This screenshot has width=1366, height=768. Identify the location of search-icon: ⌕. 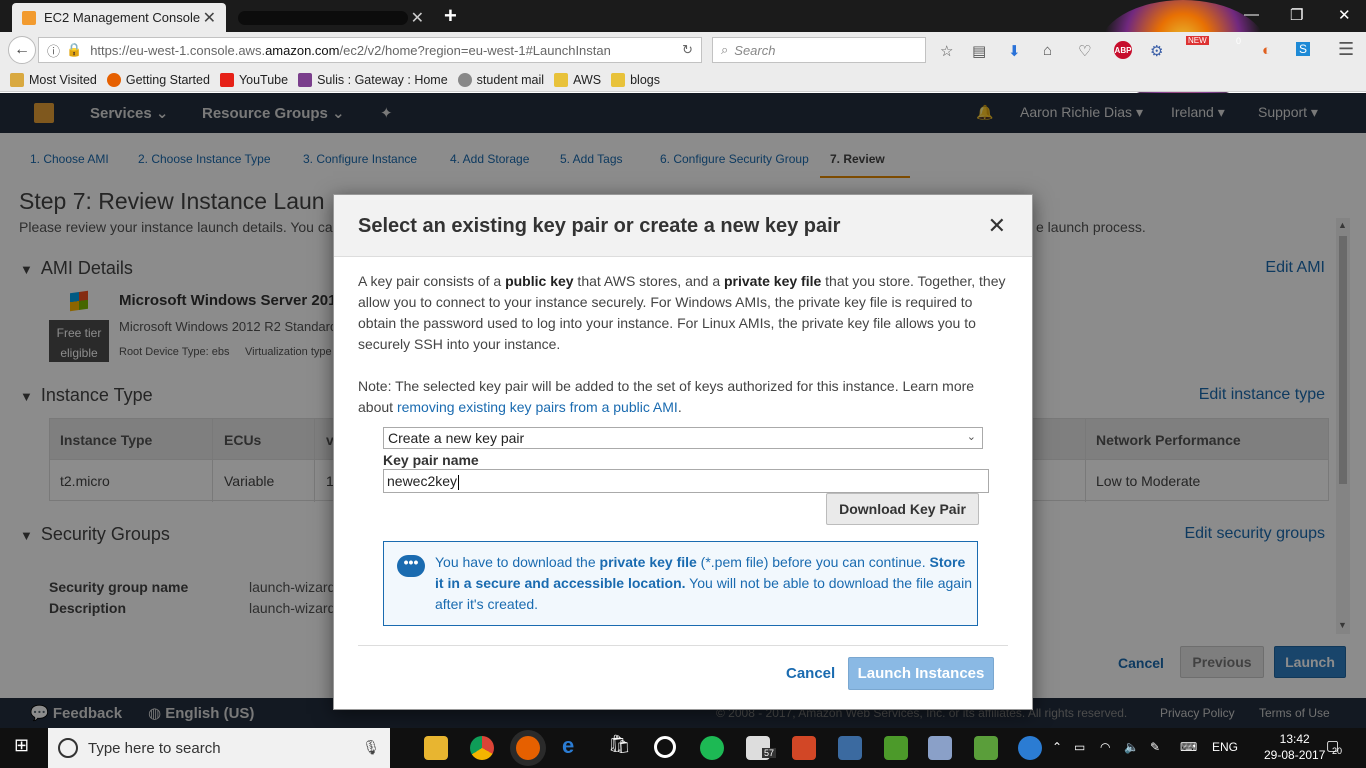
(725, 49).